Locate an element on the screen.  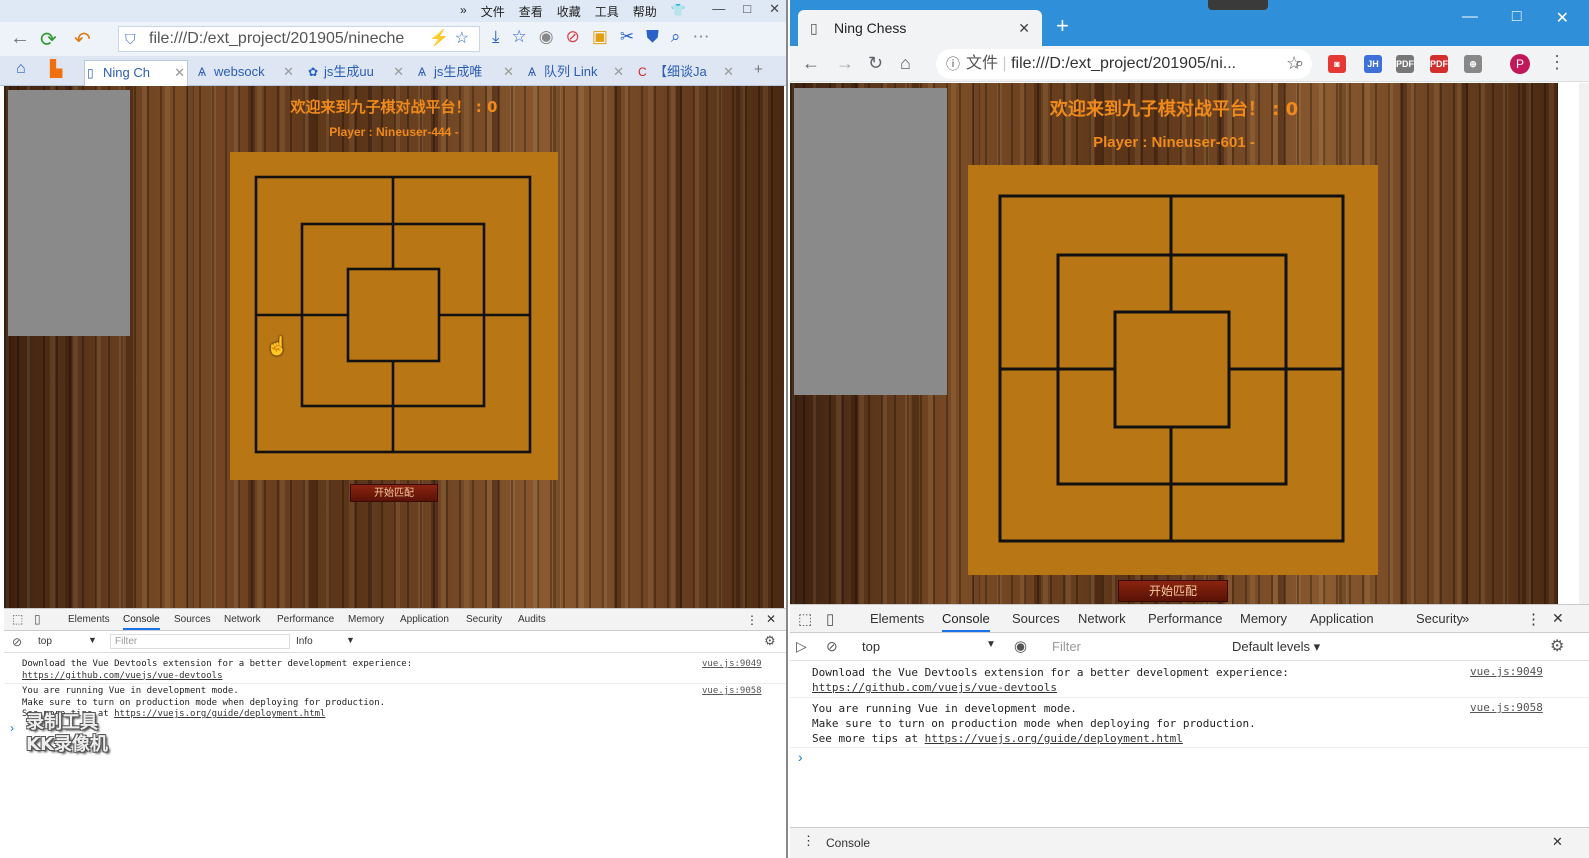
download-icon: ⤓ is located at coordinates (496, 37).